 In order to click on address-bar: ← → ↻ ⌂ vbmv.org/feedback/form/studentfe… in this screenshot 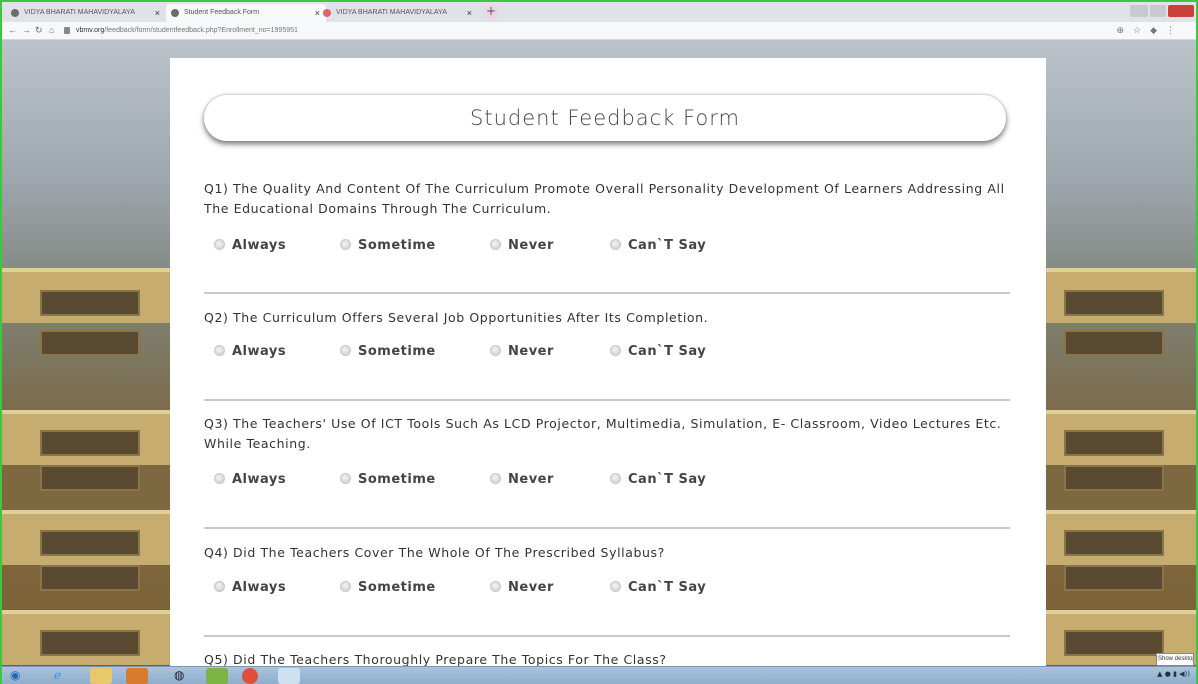, I will do `click(599, 31)`.